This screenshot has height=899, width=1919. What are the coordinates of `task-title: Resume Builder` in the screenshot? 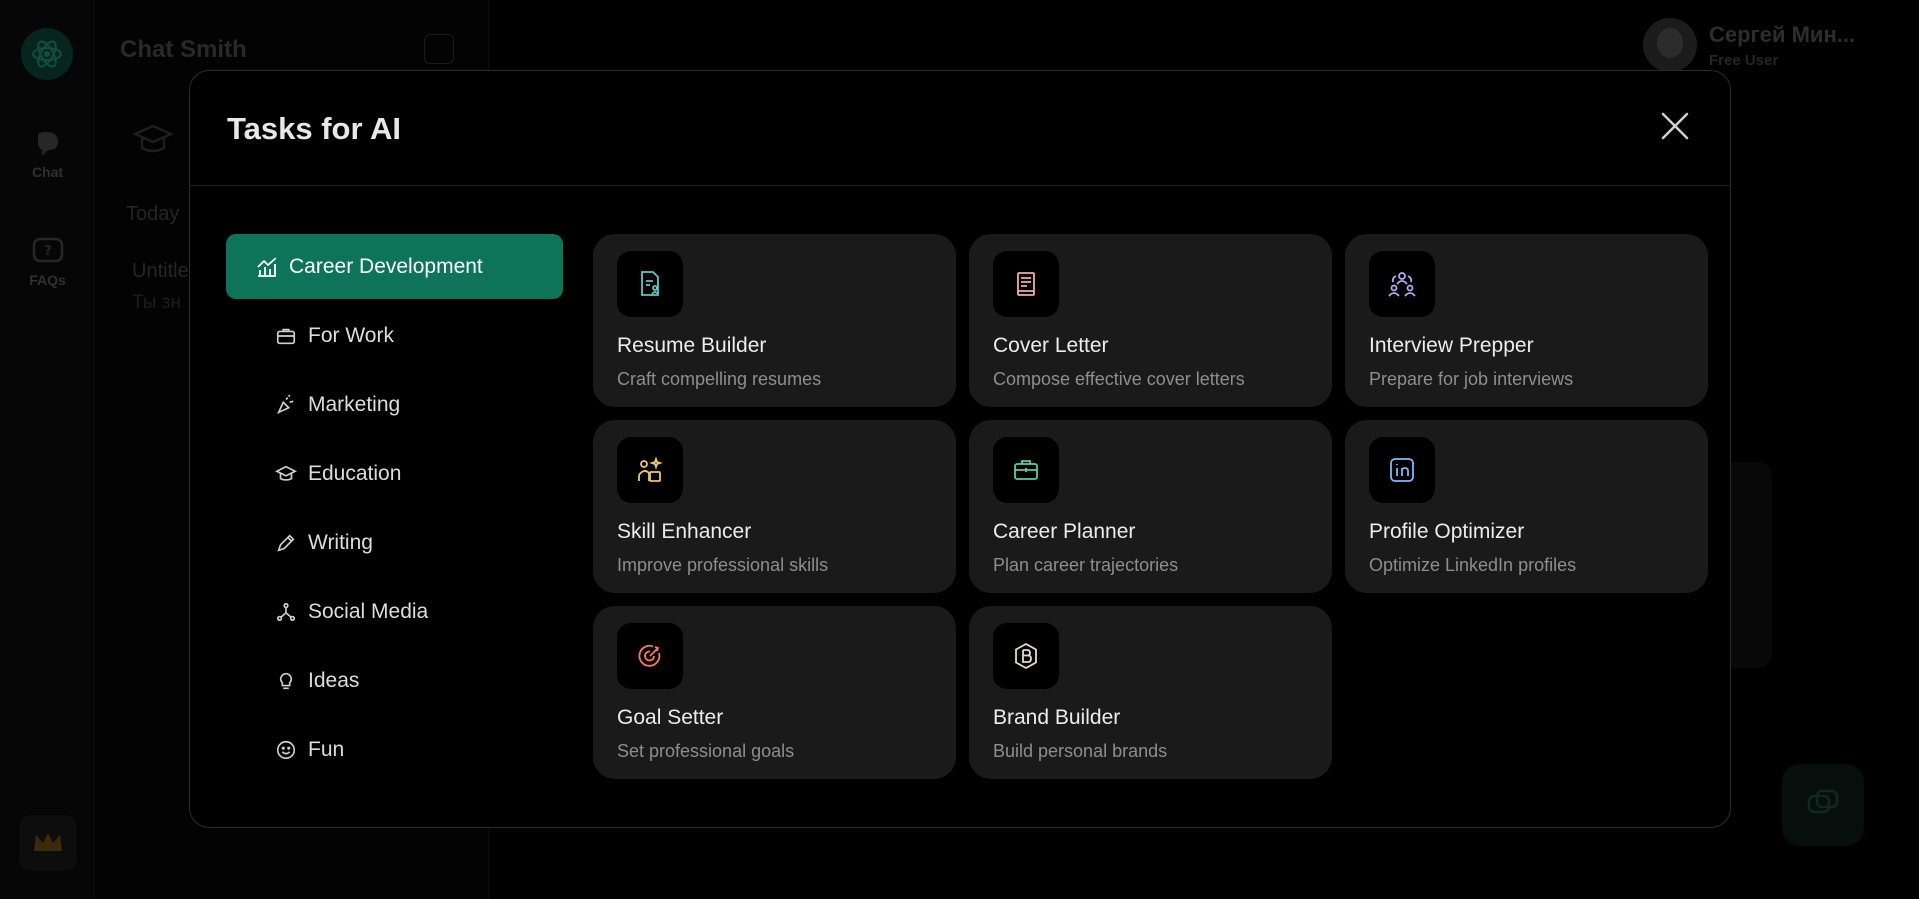 It's located at (692, 345).